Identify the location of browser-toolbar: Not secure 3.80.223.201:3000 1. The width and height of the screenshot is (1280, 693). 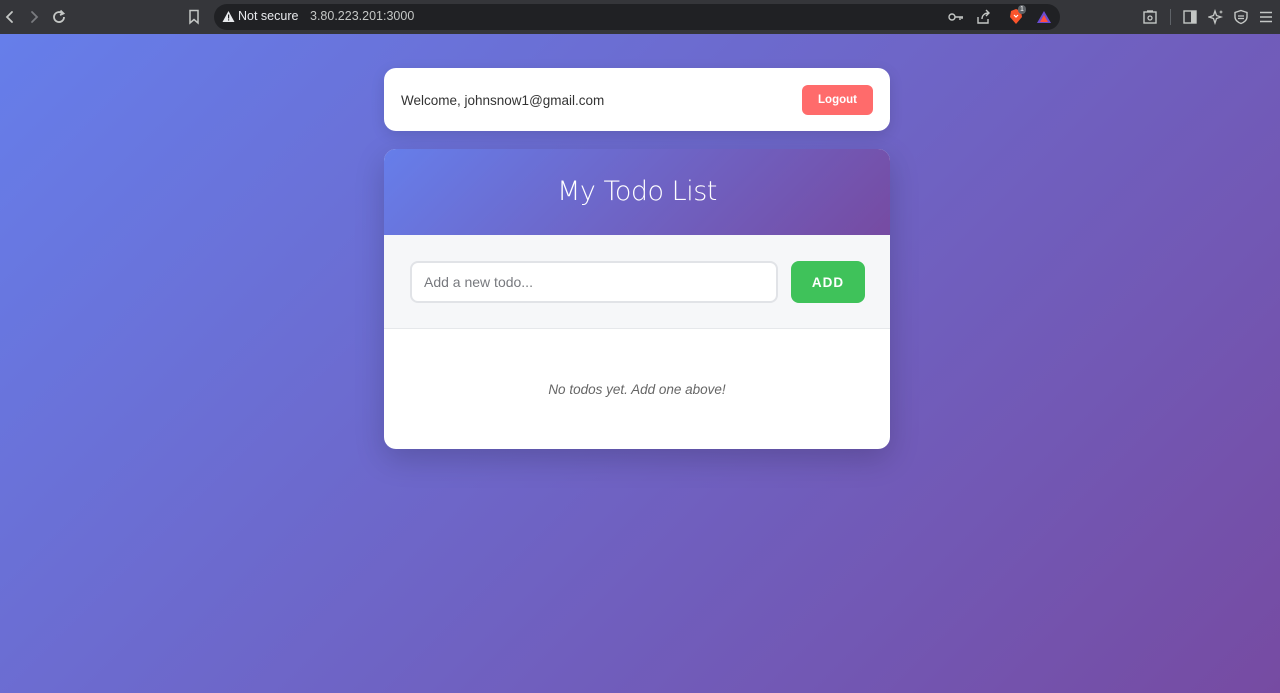
(640, 17).